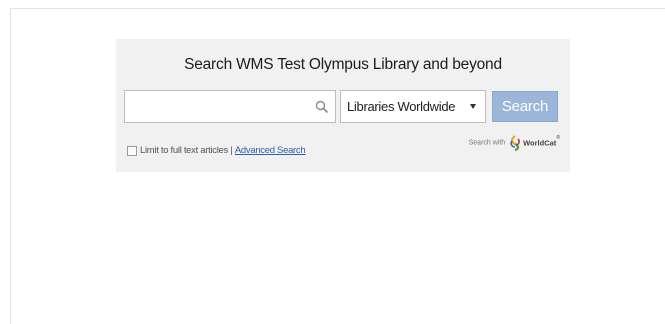 Image resolution: width=665 pixels, height=324 pixels. I want to click on advanced-search-link: Advanced Search, so click(270, 150).